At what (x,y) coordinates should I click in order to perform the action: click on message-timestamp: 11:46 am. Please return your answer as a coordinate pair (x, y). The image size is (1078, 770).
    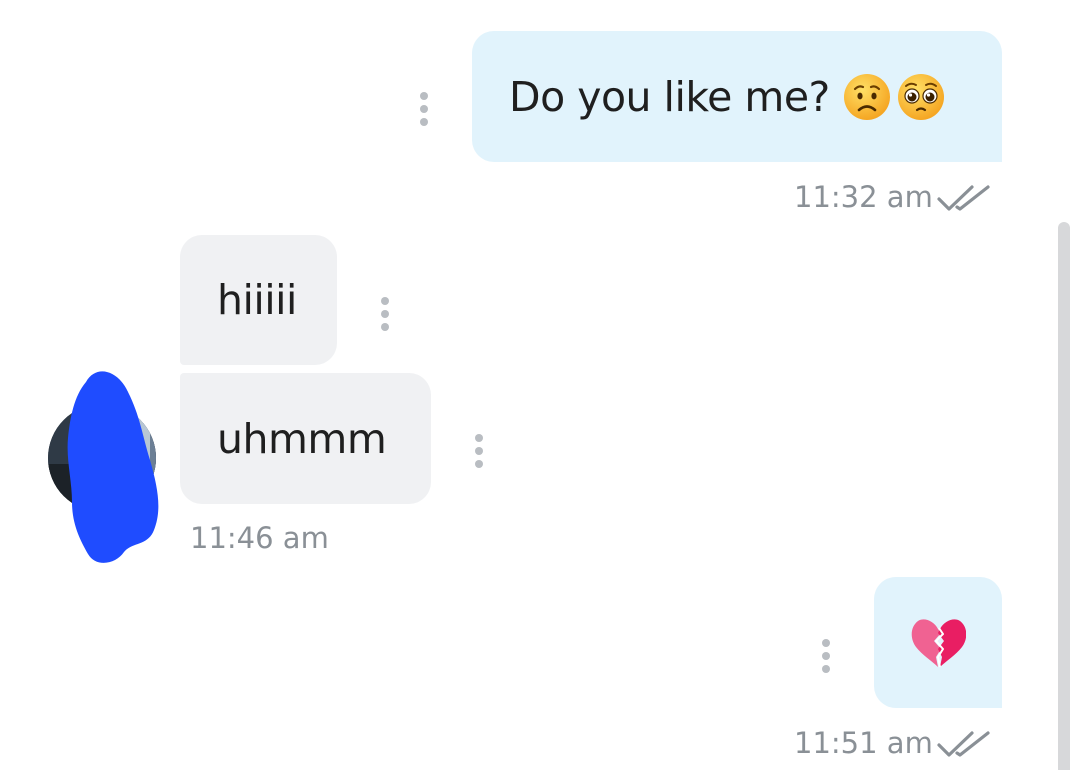
    Looking at the image, I should click on (259, 538).